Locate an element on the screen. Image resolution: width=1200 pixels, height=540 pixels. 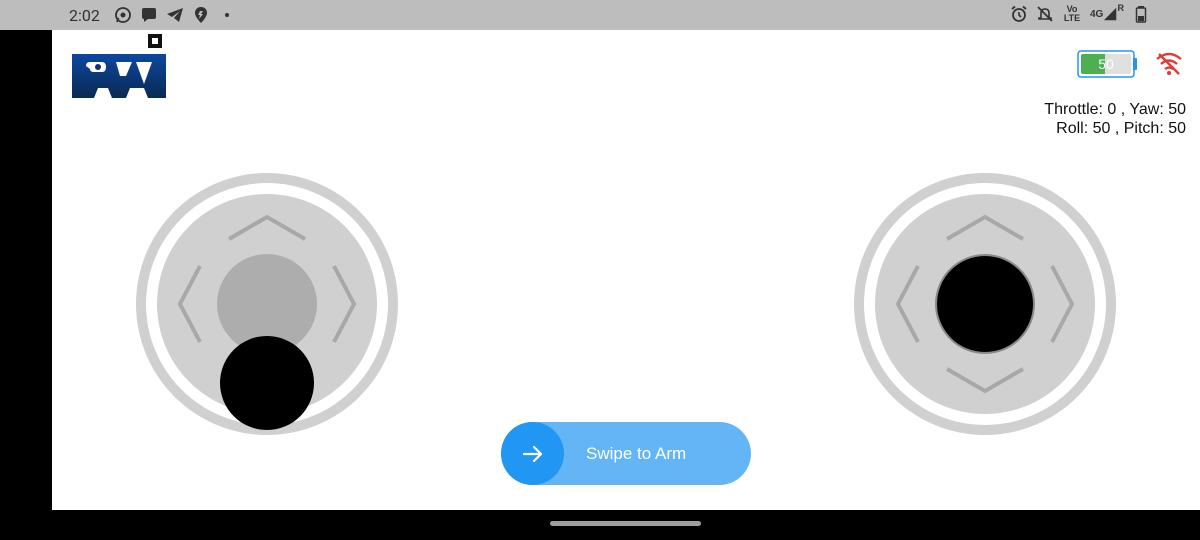
swipe-label: Swipe to Arm is located at coordinates (636, 453).